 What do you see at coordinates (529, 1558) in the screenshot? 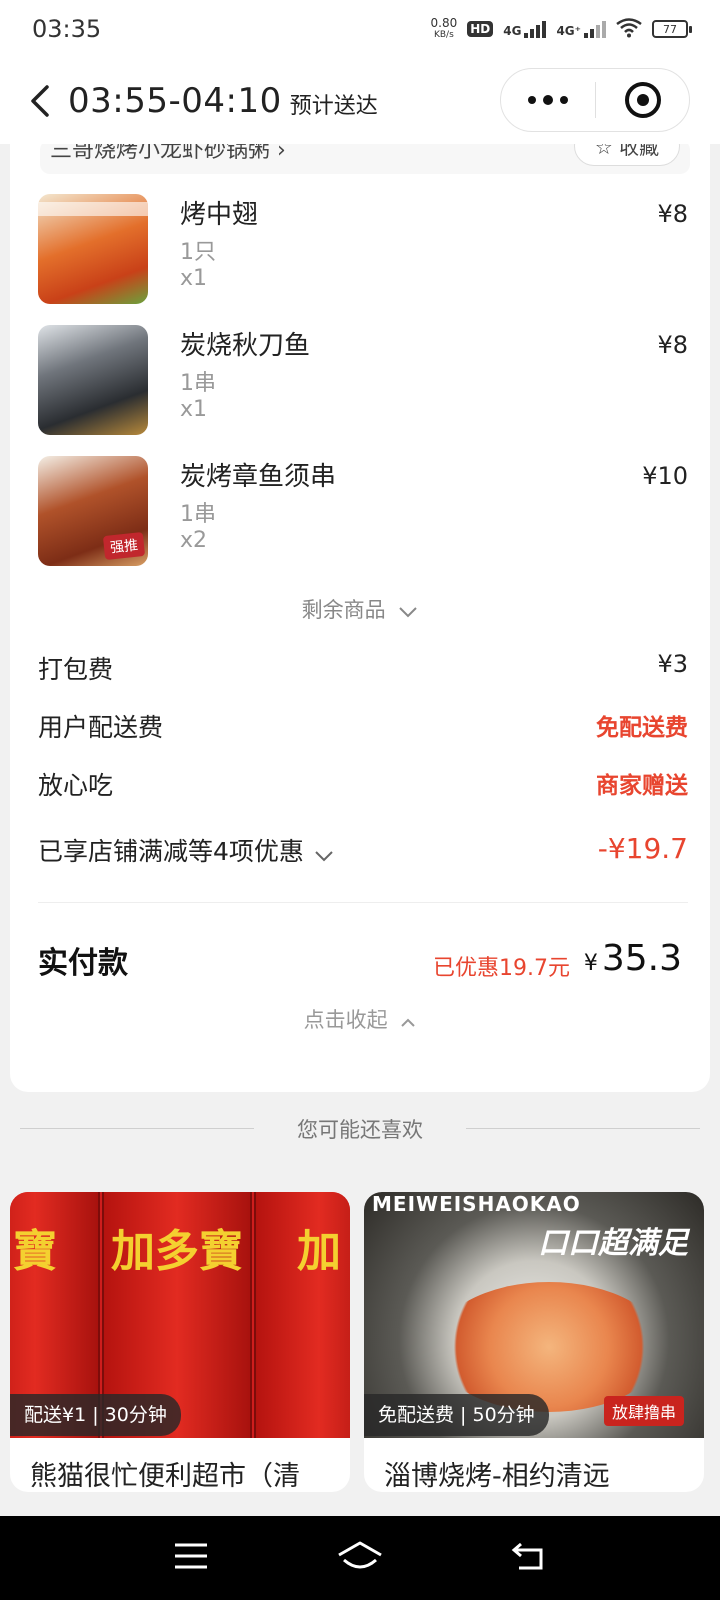
I see `back-icon` at bounding box center [529, 1558].